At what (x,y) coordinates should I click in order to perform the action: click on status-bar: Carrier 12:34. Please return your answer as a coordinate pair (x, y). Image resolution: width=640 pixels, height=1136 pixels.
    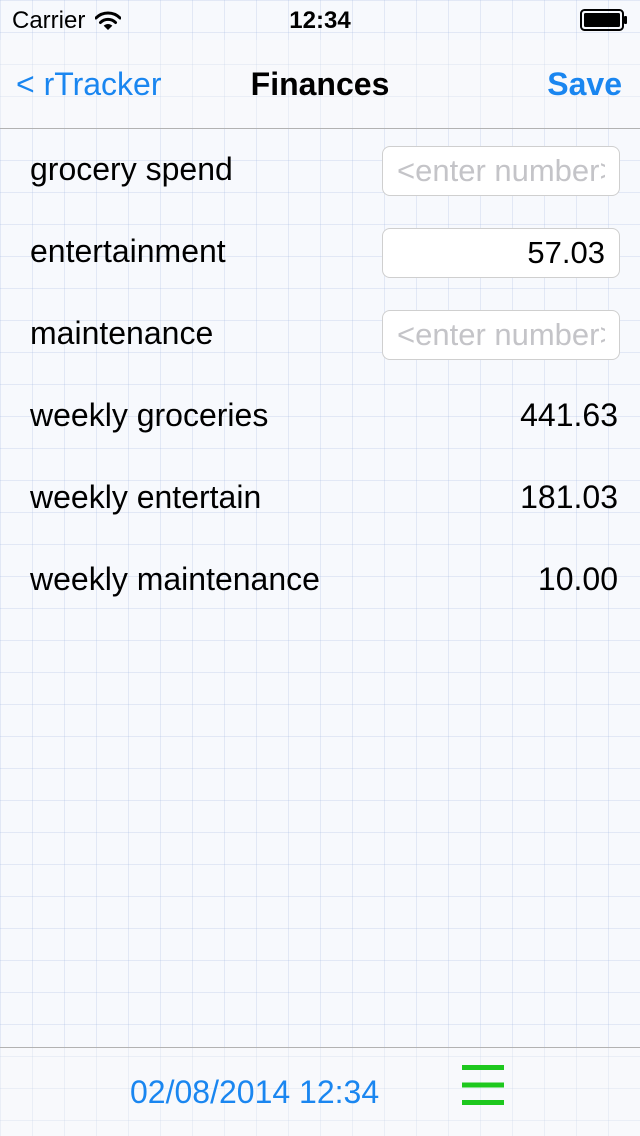
    Looking at the image, I should click on (320, 20).